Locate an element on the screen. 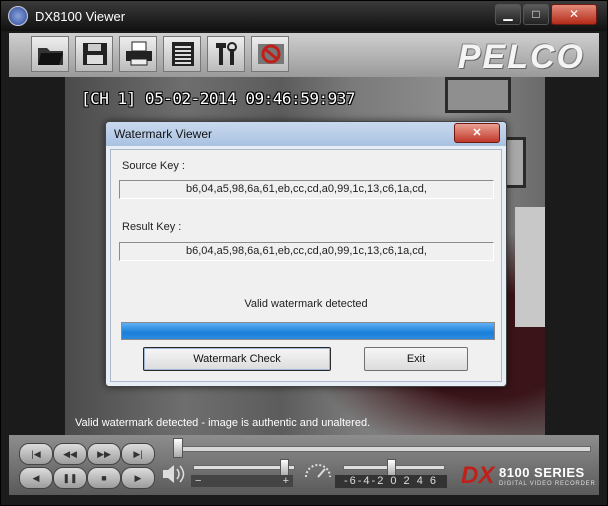 This screenshot has height=506, width=608. no-sign-icon is located at coordinates (271, 54).